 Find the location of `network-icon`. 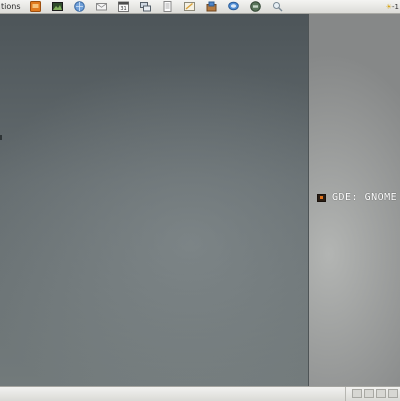

network-icon is located at coordinates (145, 6).